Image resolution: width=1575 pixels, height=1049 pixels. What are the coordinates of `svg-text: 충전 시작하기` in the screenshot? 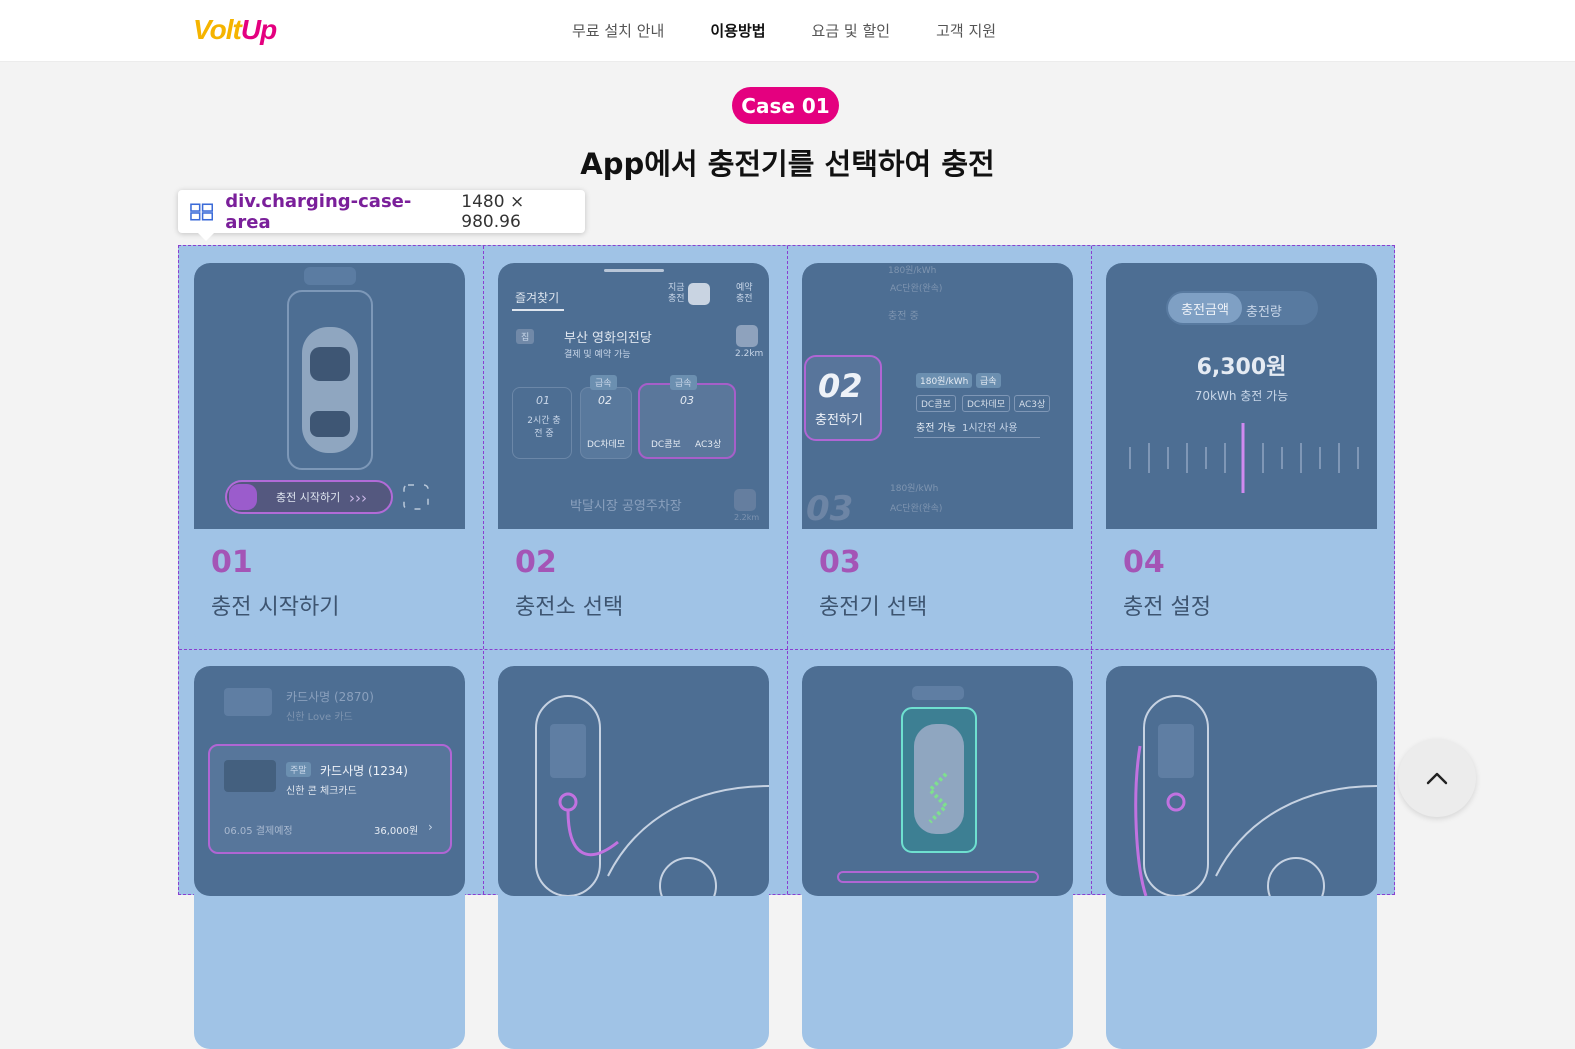 It's located at (308, 497).